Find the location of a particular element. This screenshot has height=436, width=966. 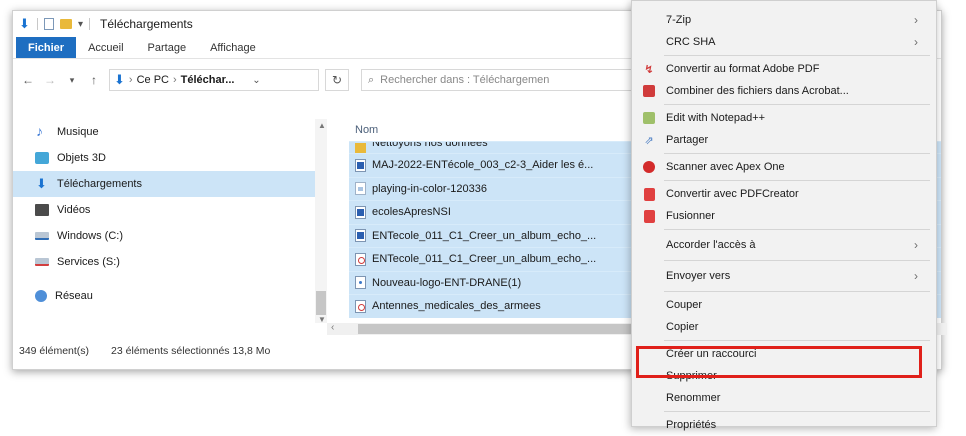

address-input: ⬇ › Ce PC › Téléchar... ⌄ is located at coordinates (214, 80).